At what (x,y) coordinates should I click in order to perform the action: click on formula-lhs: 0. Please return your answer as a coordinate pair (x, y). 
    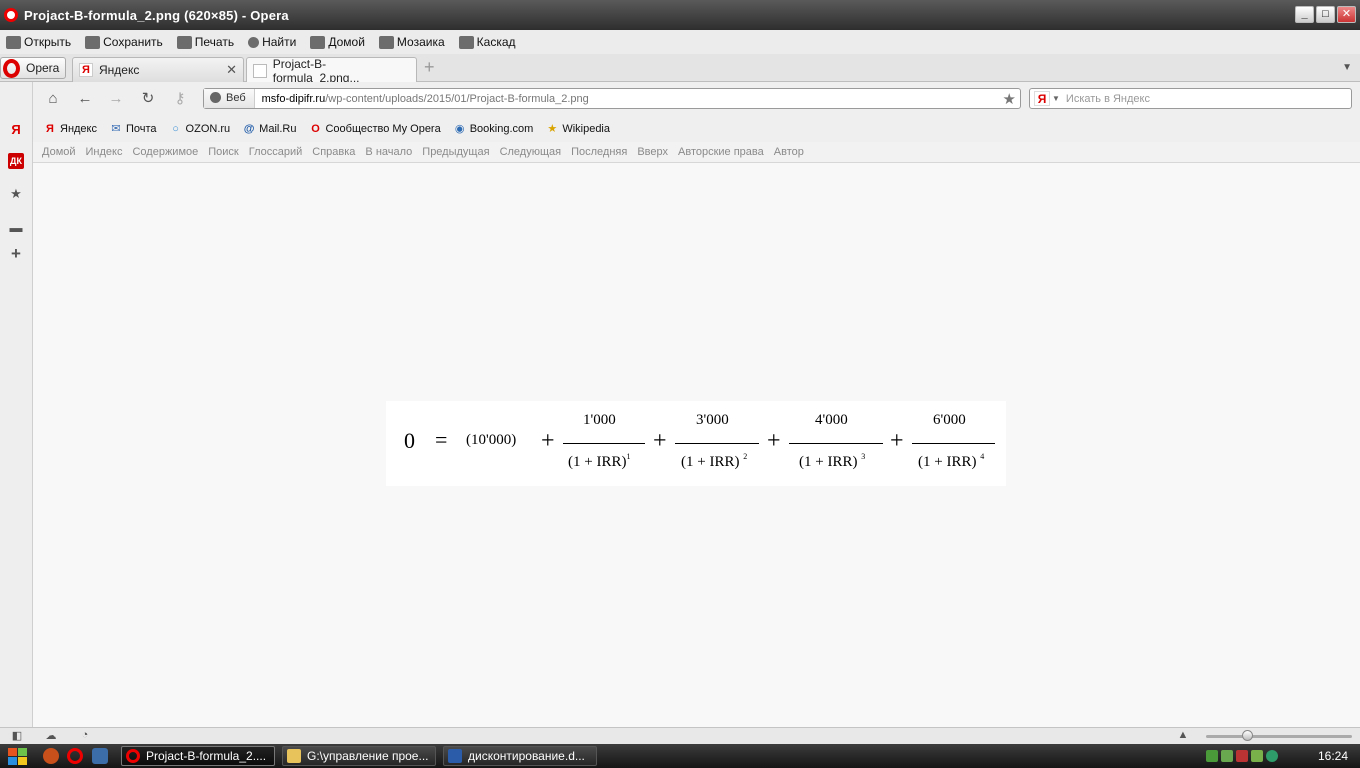
    Looking at the image, I should click on (409, 440).